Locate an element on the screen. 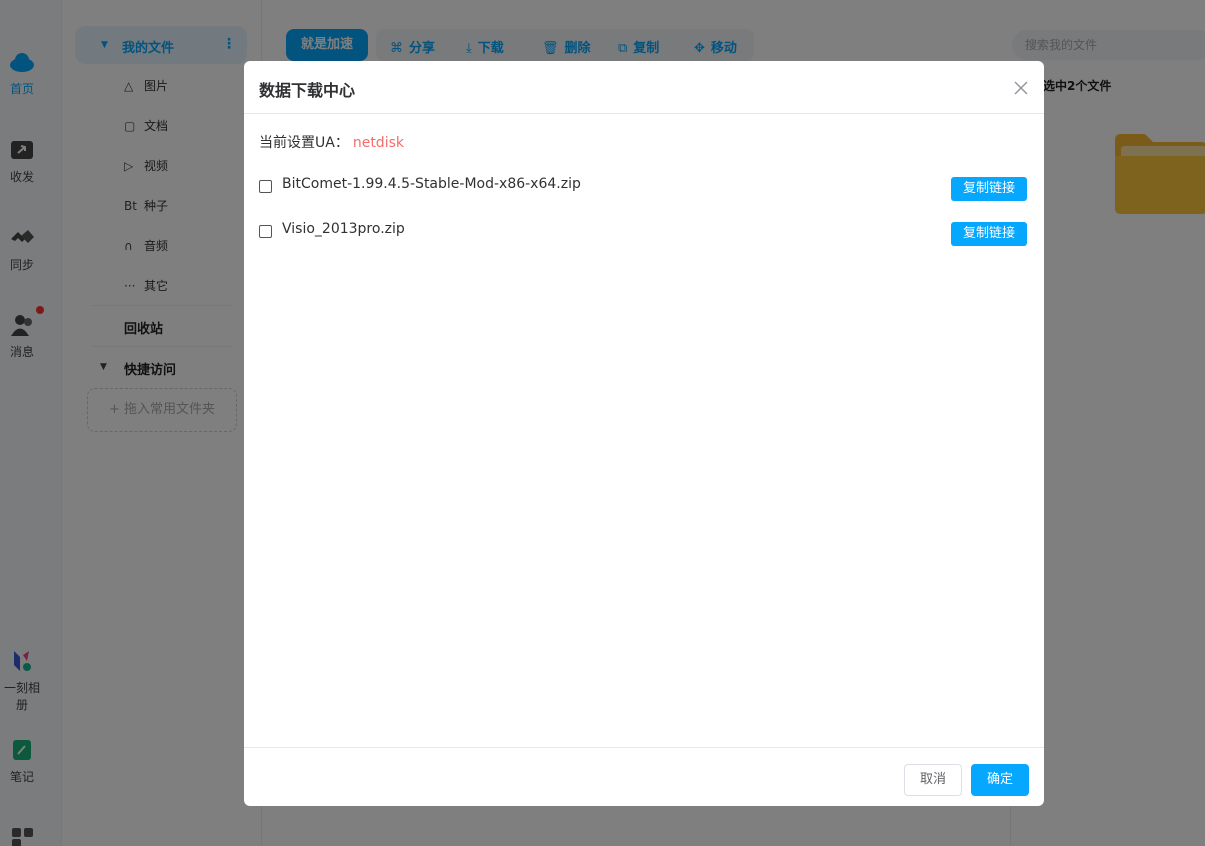 The width and height of the screenshot is (1205, 846). ua-label: 当前设置UA： is located at coordinates (304, 143).